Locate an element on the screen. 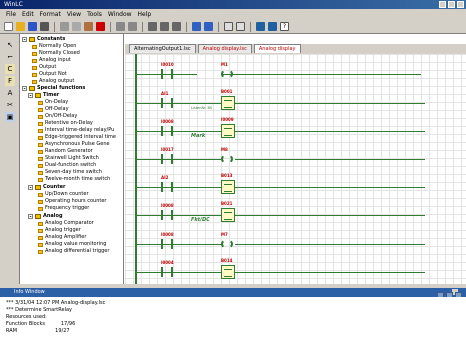 The width and height of the screenshot is (466, 352). undo-icon is located at coordinates (120, 26).